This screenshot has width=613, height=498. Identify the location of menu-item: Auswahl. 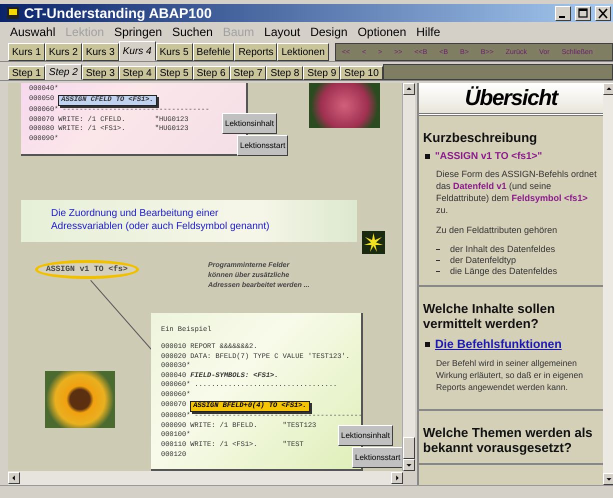
(33, 32).